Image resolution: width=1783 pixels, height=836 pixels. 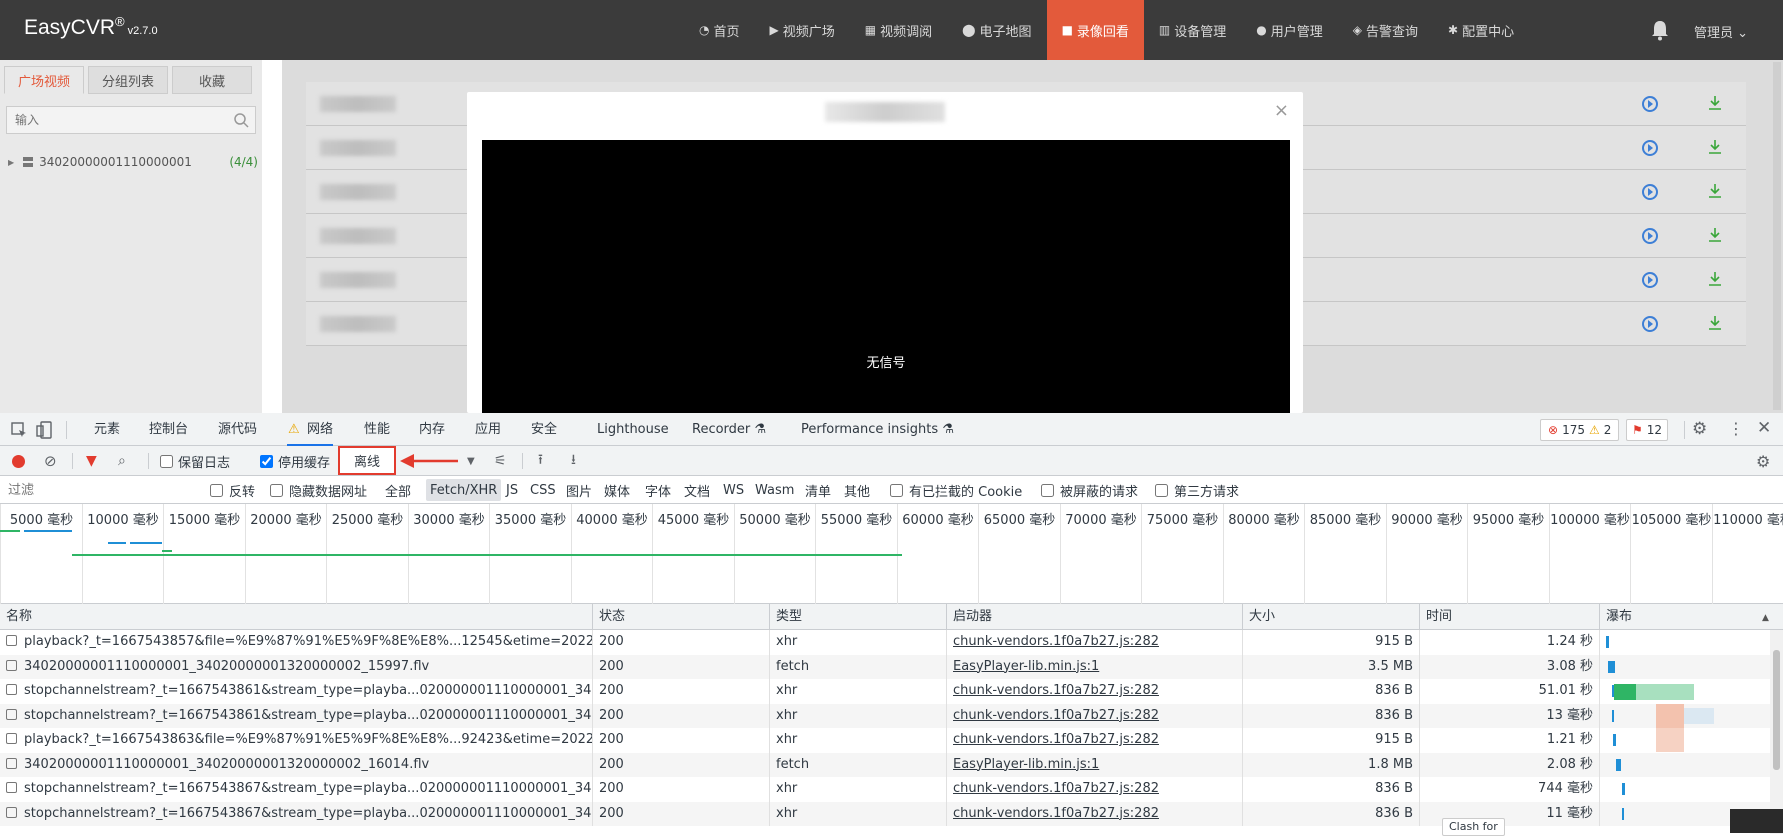 What do you see at coordinates (232, 490) in the screenshot?
I see `invert-checkbox: 反转` at bounding box center [232, 490].